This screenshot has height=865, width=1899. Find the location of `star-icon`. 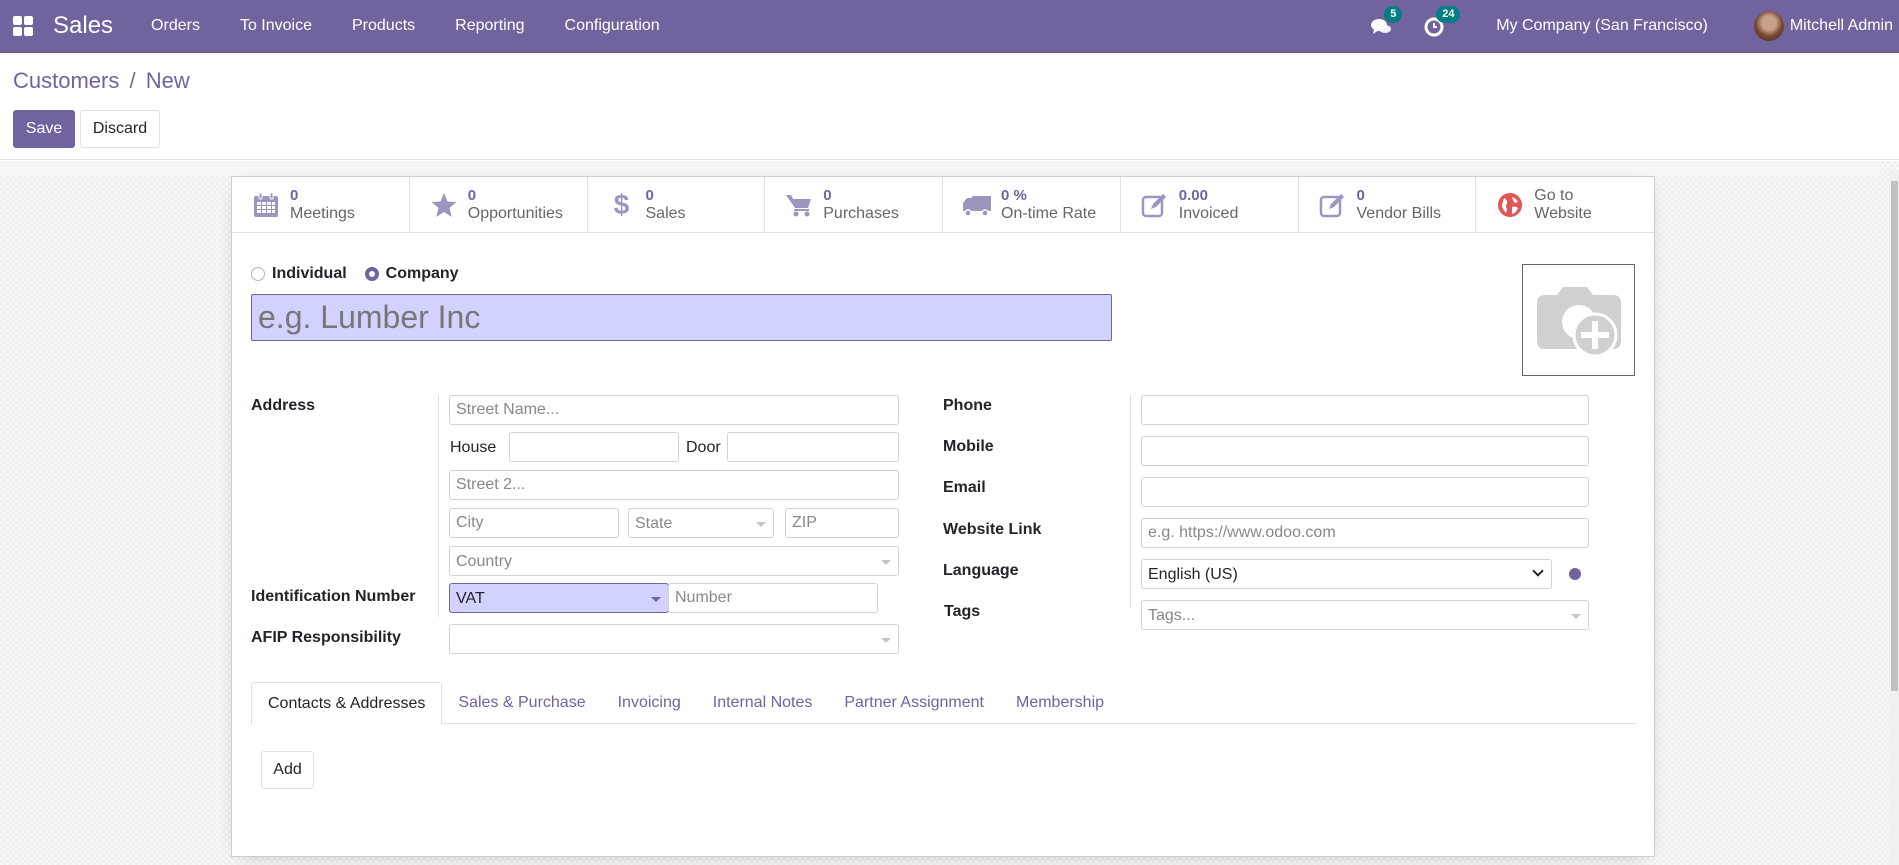

star-icon is located at coordinates (444, 205).